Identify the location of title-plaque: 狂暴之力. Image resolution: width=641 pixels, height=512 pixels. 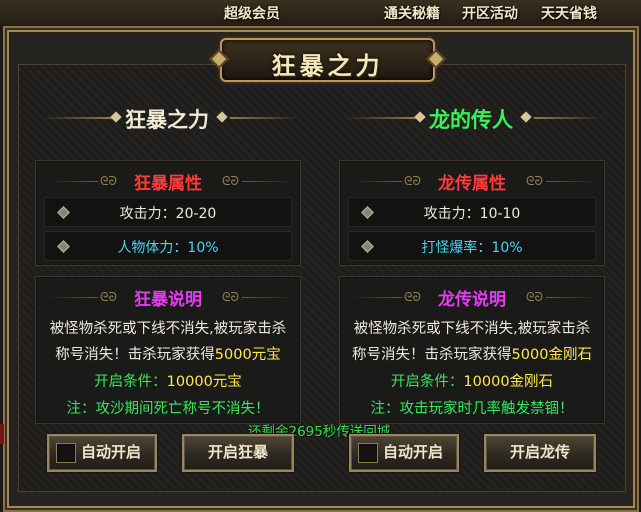
(327, 60).